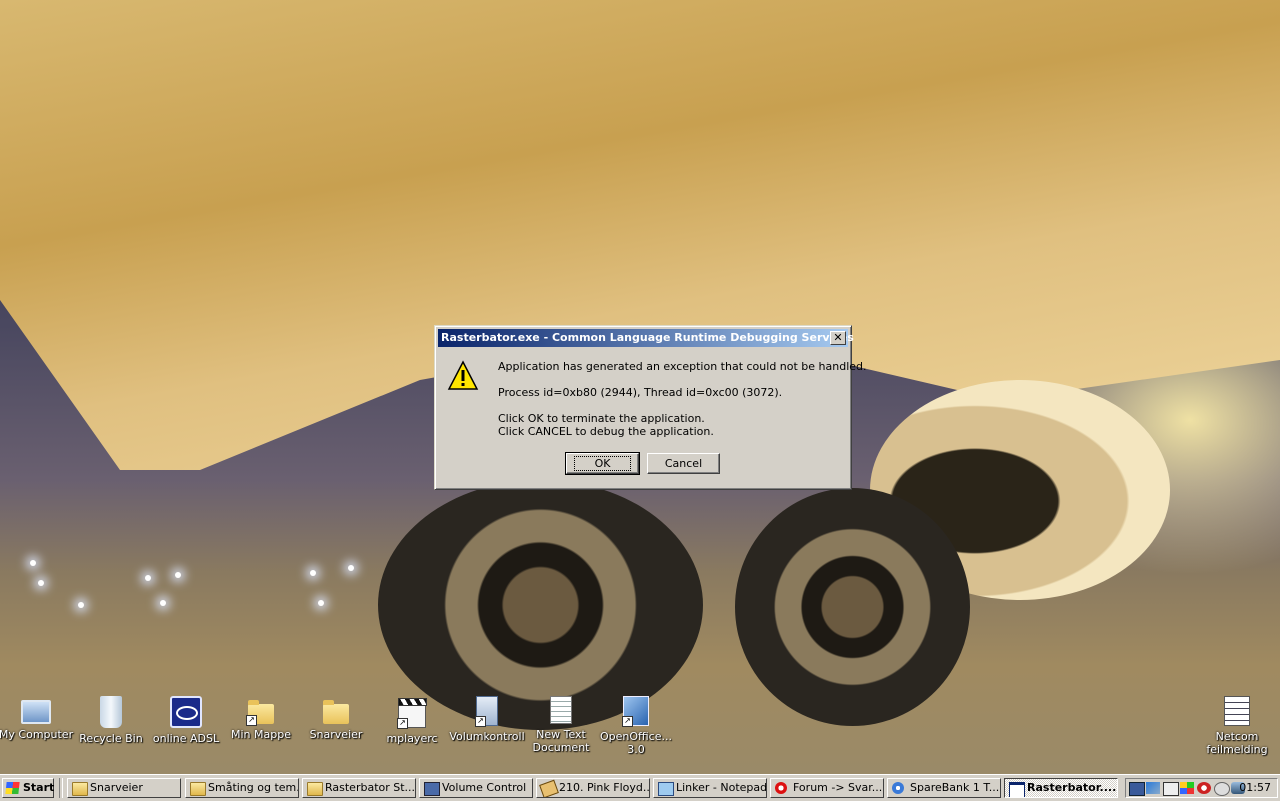 The width and height of the screenshot is (1280, 801). Describe the element at coordinates (1255, 788) in the screenshot. I see `clock: 01:57` at that location.